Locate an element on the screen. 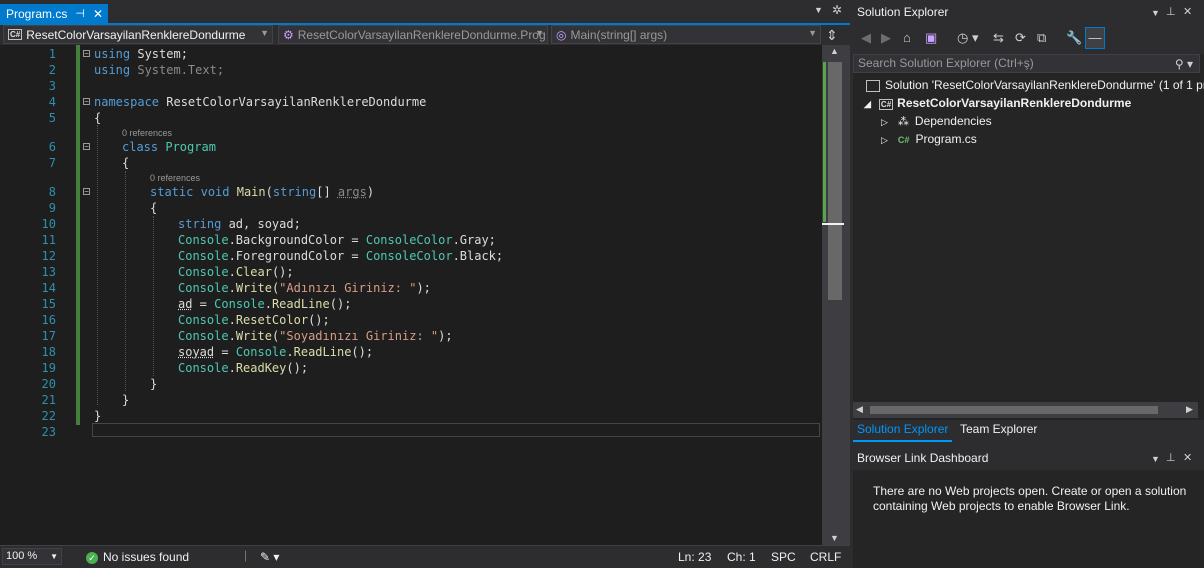  member-dropdown-value: Main(string[] args) is located at coordinates (619, 34).